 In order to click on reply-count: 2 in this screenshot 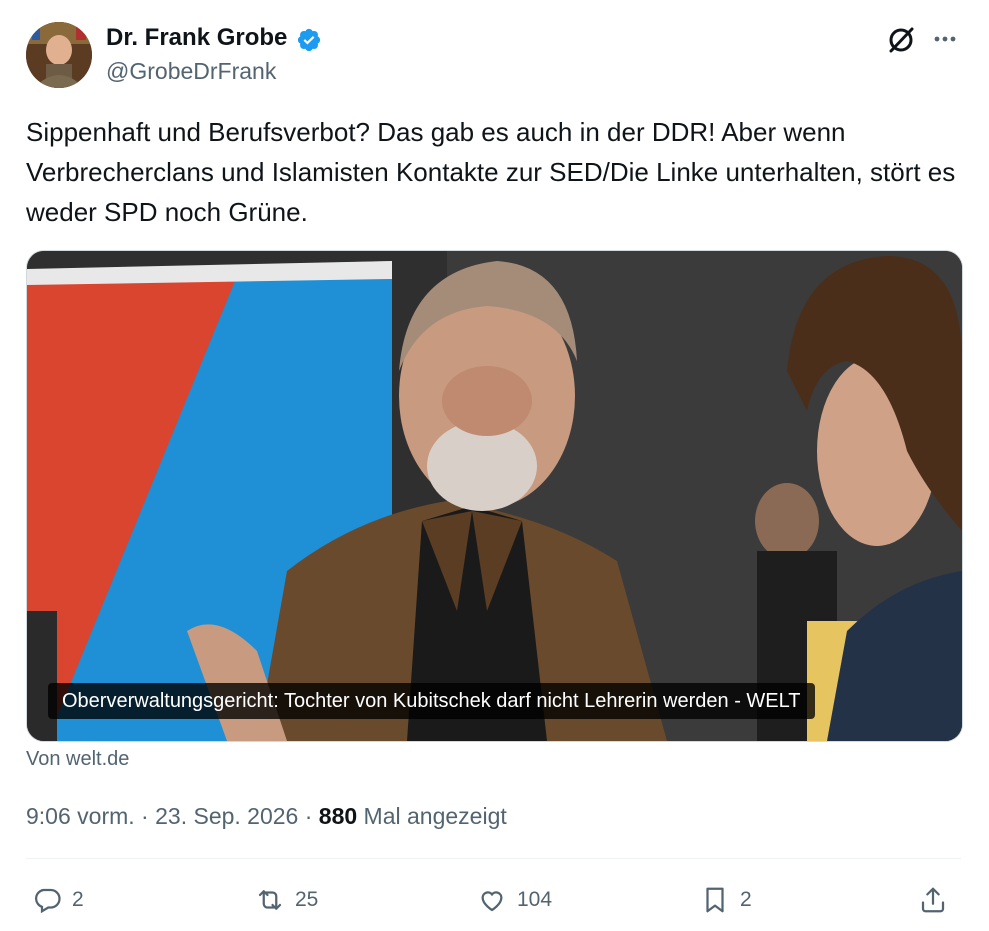, I will do `click(78, 899)`.